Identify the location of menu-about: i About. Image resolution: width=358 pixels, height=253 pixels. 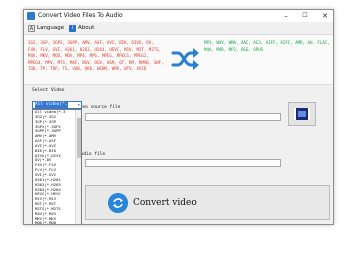
(81, 28).